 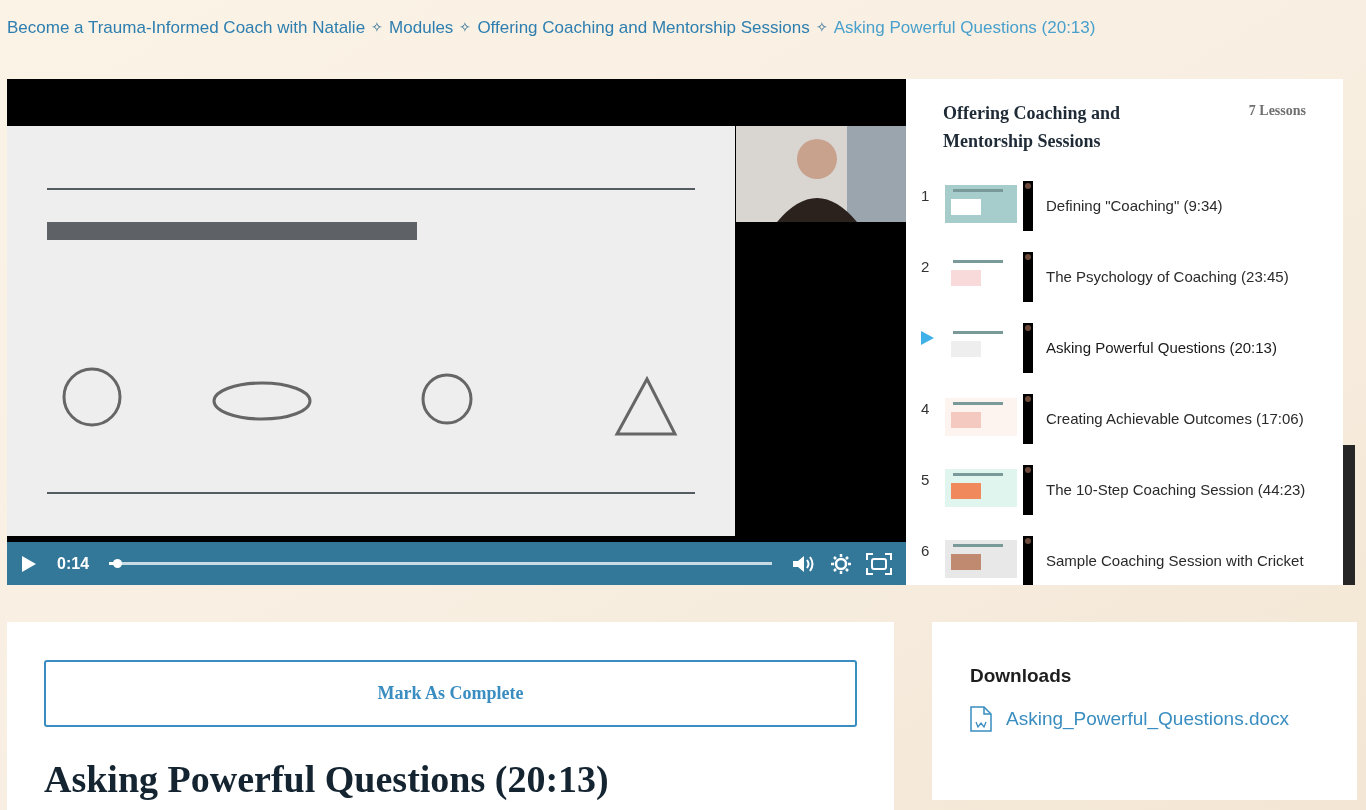 I want to click on lesson-link: Defining "Coaching" (9:34), so click(x=1134, y=206).